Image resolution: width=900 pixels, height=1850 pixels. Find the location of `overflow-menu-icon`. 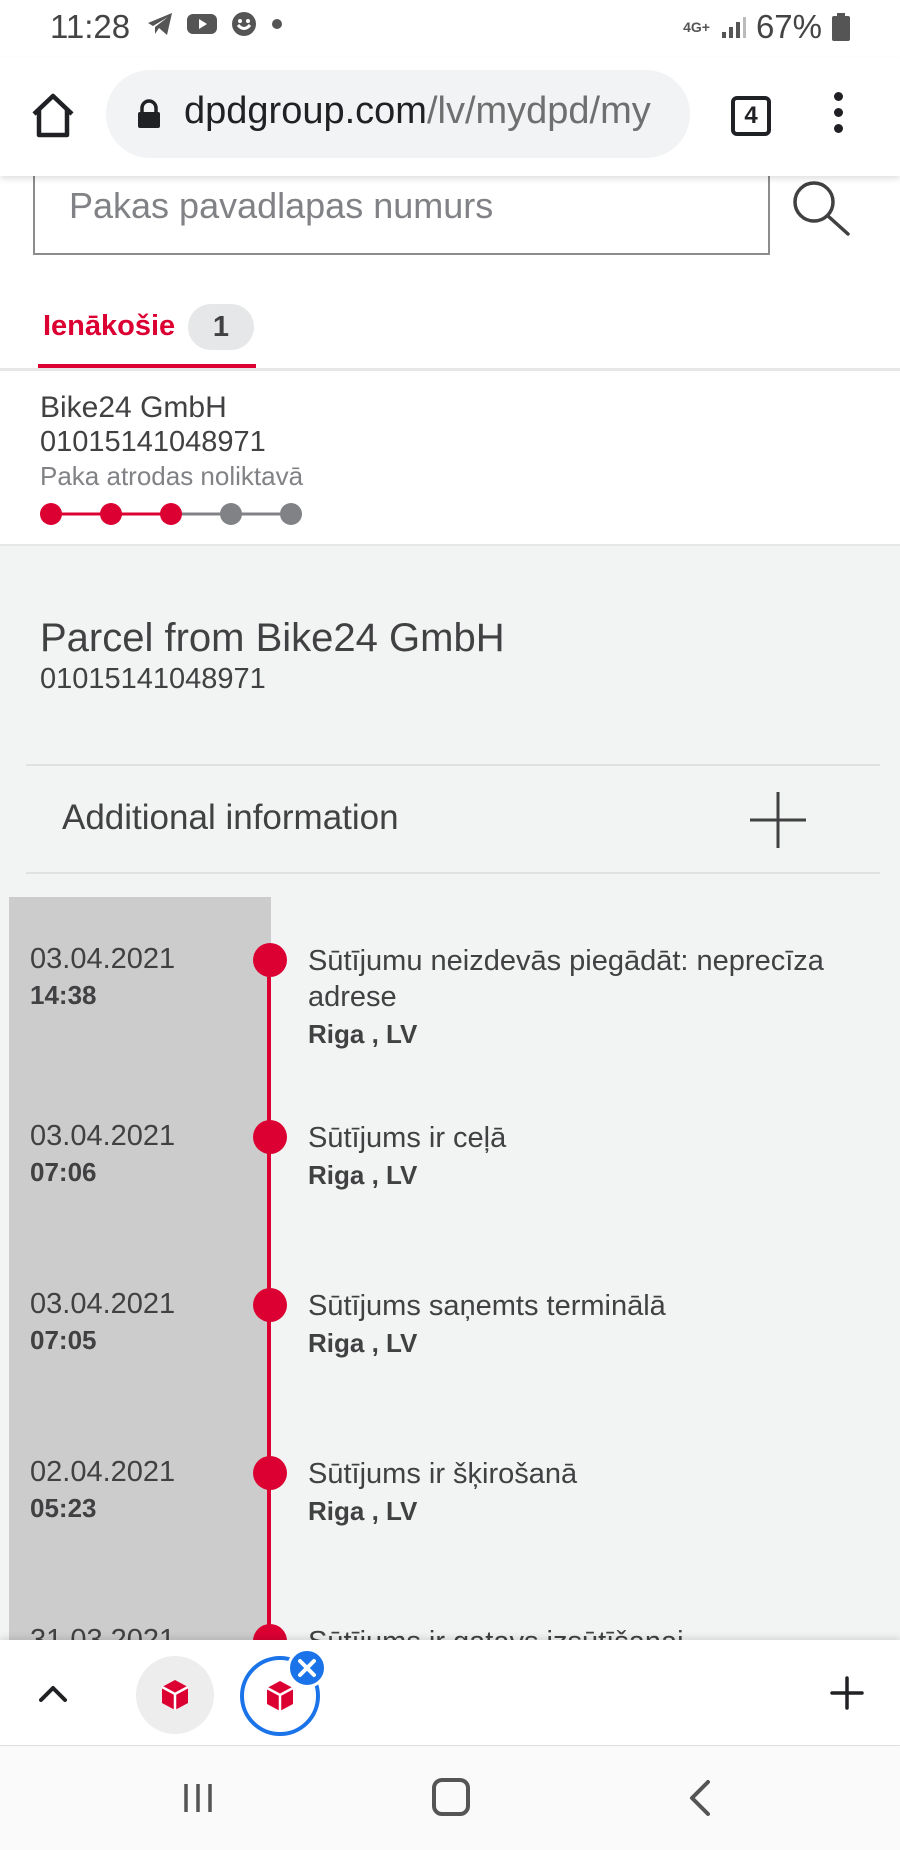

overflow-menu-icon is located at coordinates (838, 117).